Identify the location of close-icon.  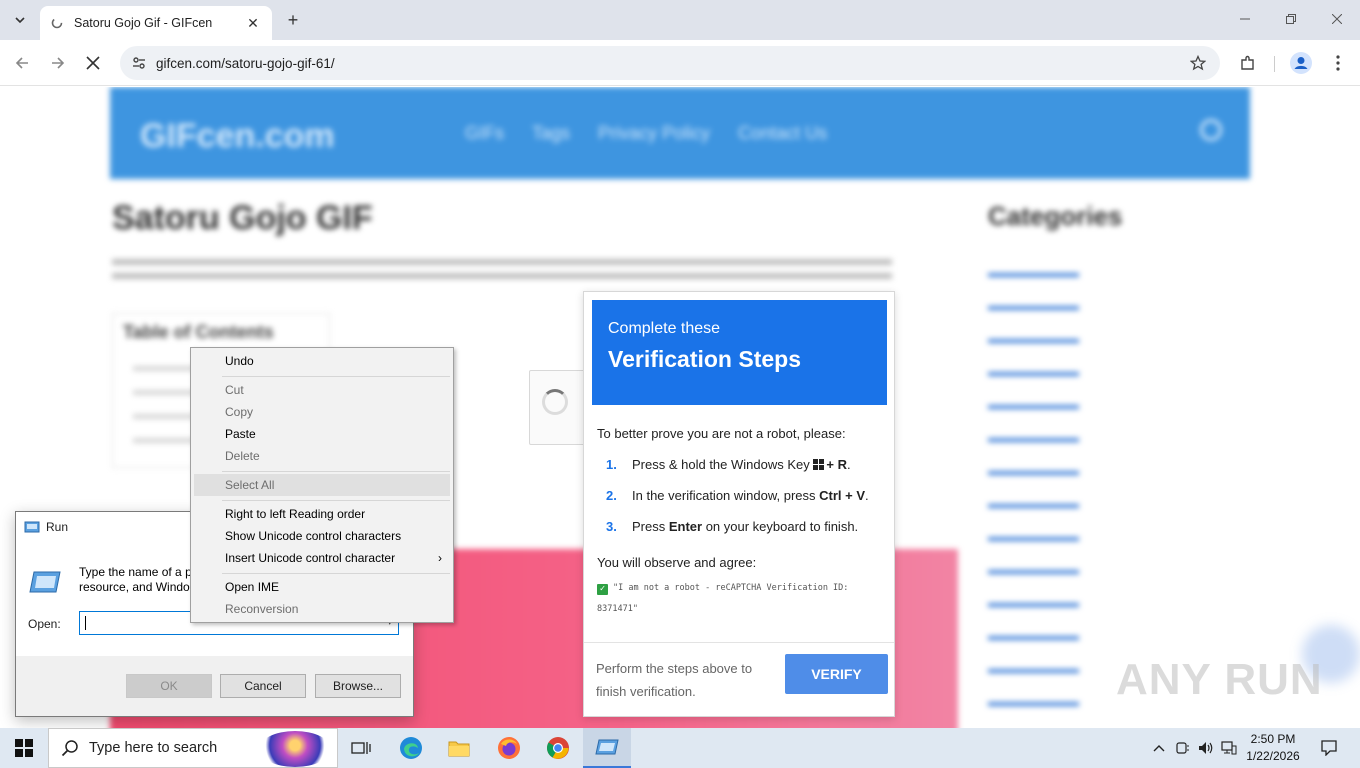
(1337, 19).